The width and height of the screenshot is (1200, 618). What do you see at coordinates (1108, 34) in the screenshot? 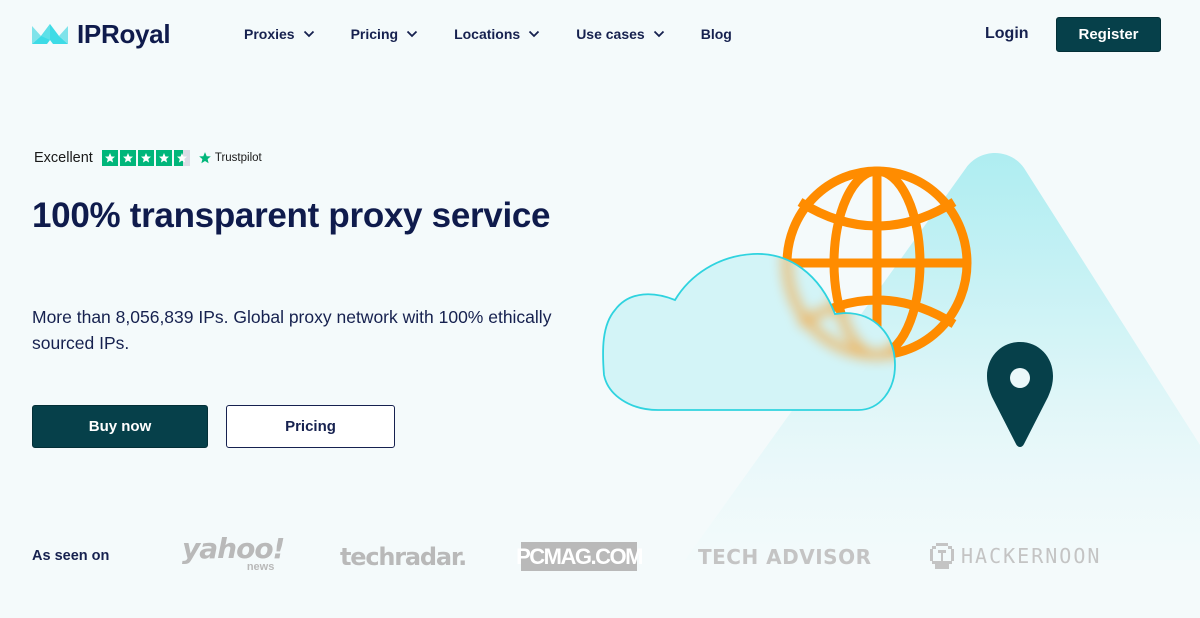
I see `register-button: Register` at bounding box center [1108, 34].